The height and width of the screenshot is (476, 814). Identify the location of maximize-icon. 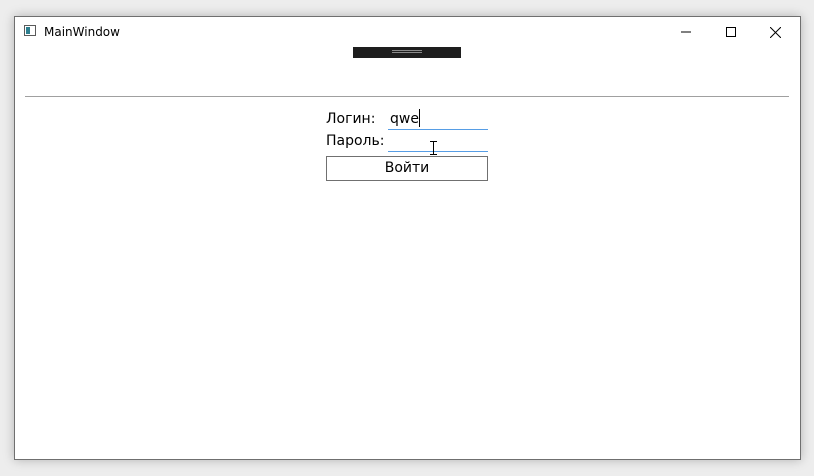
(730, 32).